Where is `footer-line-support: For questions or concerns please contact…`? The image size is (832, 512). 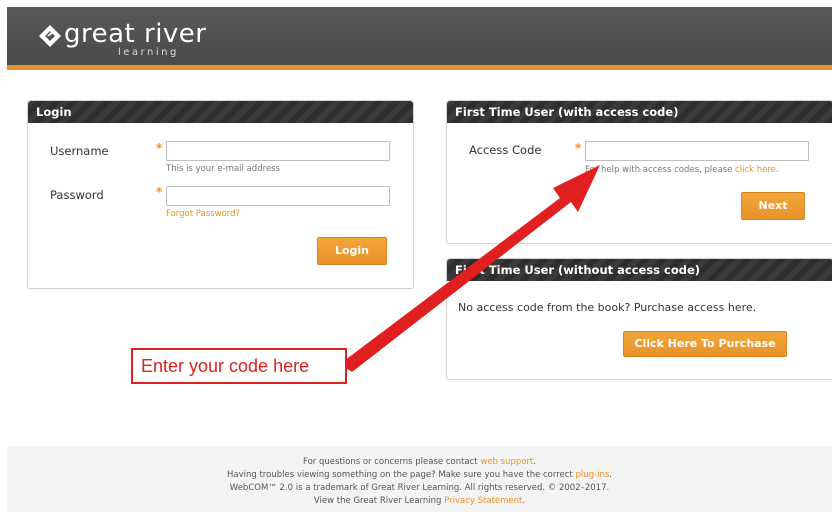 footer-line-support: For questions or concerns please contact… is located at coordinates (419, 462).